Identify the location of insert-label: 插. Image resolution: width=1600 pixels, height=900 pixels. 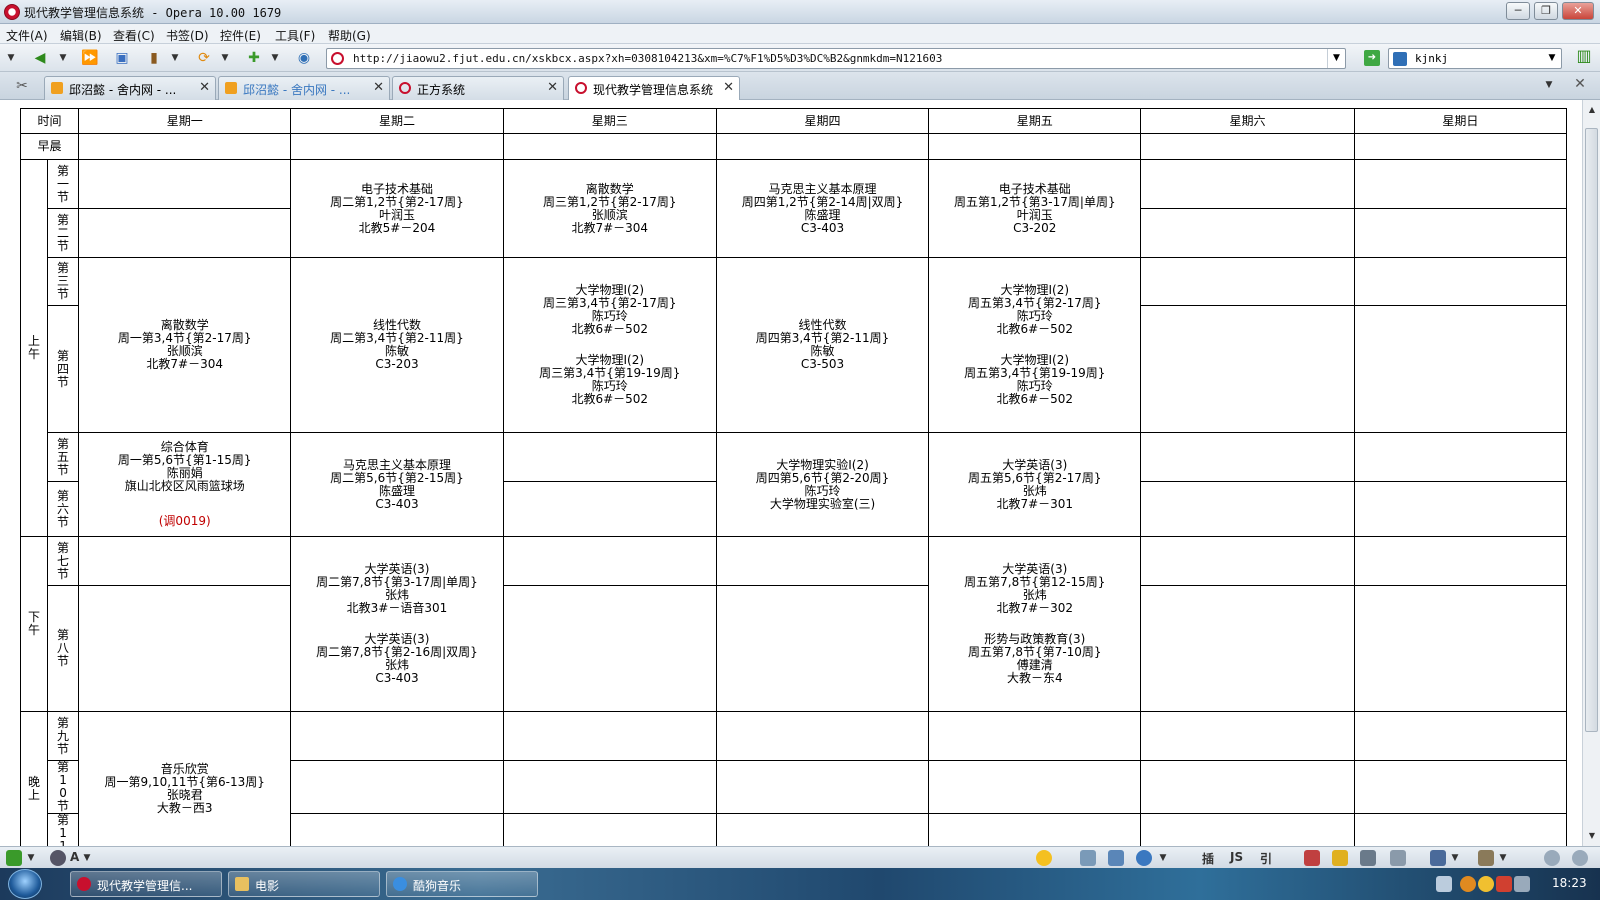
(1208, 858).